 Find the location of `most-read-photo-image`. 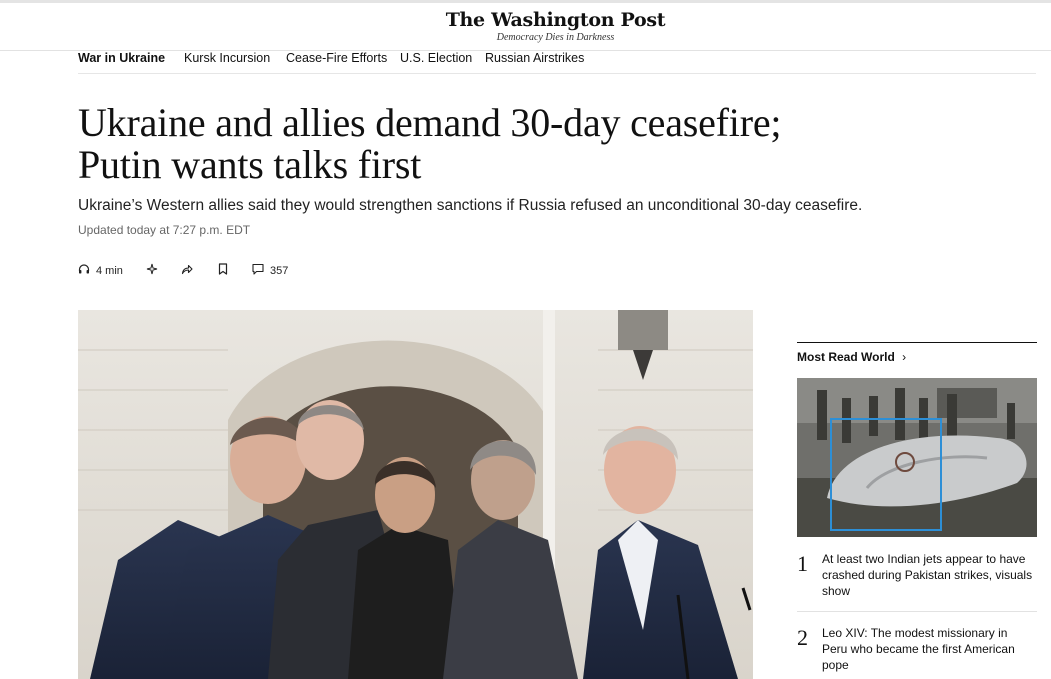

most-read-photo-image is located at coordinates (917, 457).